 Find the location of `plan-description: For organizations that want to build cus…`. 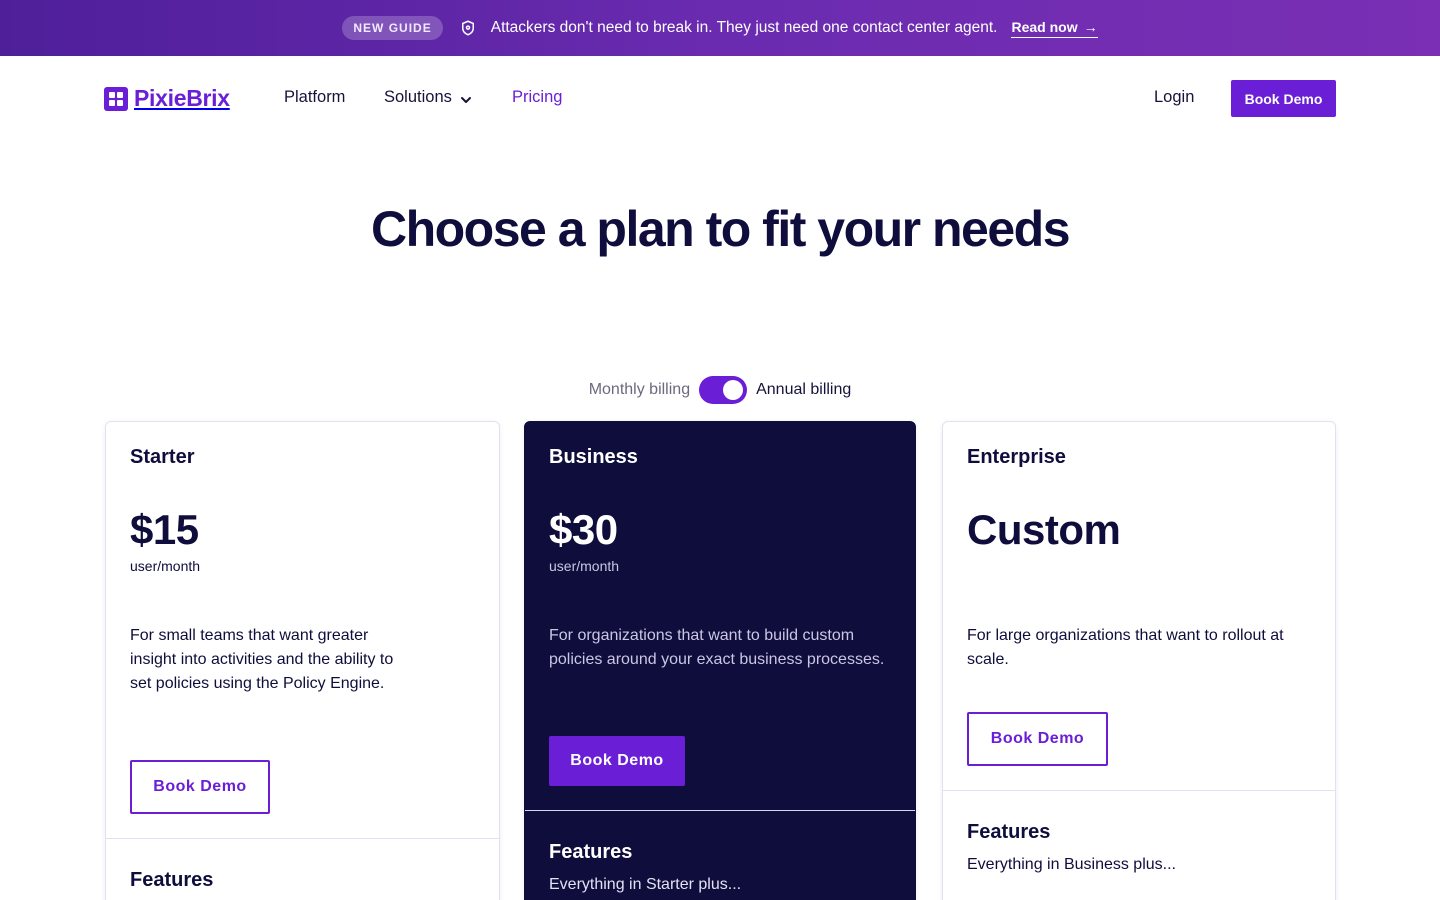

plan-description: For organizations that want to build cus… is located at coordinates (717, 647).